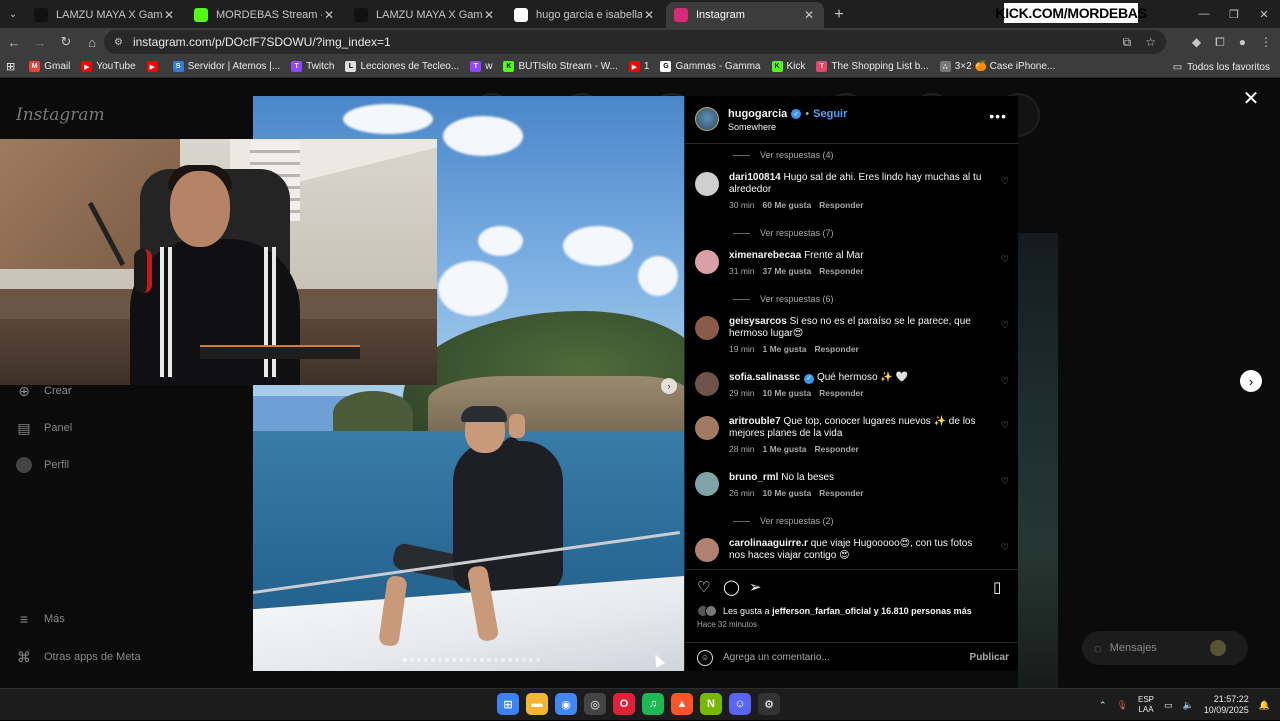 This screenshot has height=721, width=1280. I want to click on comment-bubble-icon: ◯, so click(731, 587).